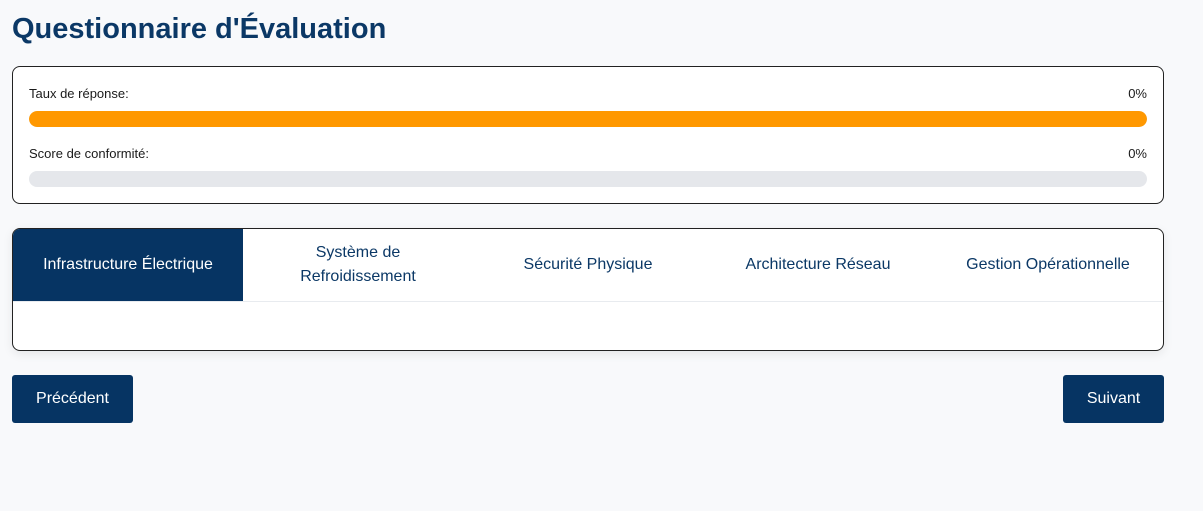 This screenshot has width=1203, height=511. I want to click on response-rate-value: 0%, so click(1137, 93).